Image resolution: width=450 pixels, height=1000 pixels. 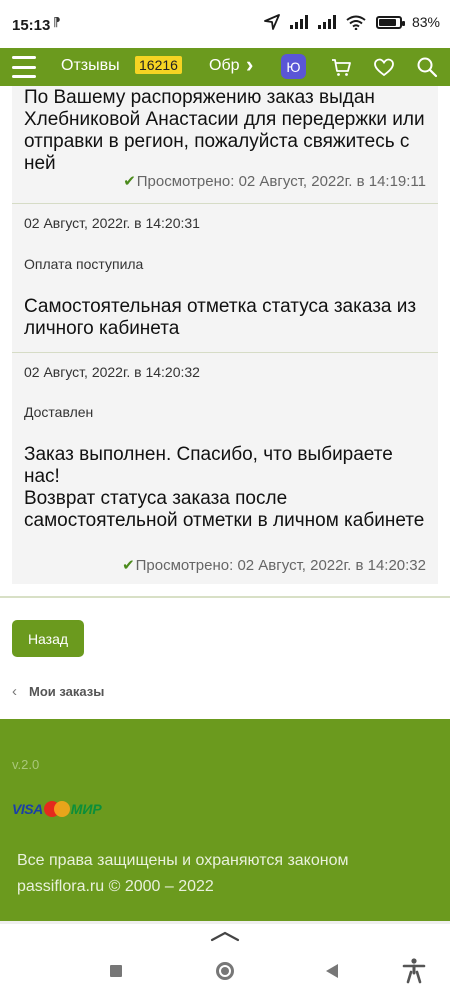 What do you see at coordinates (298, 22) in the screenshot?
I see `signal-1-icon` at bounding box center [298, 22].